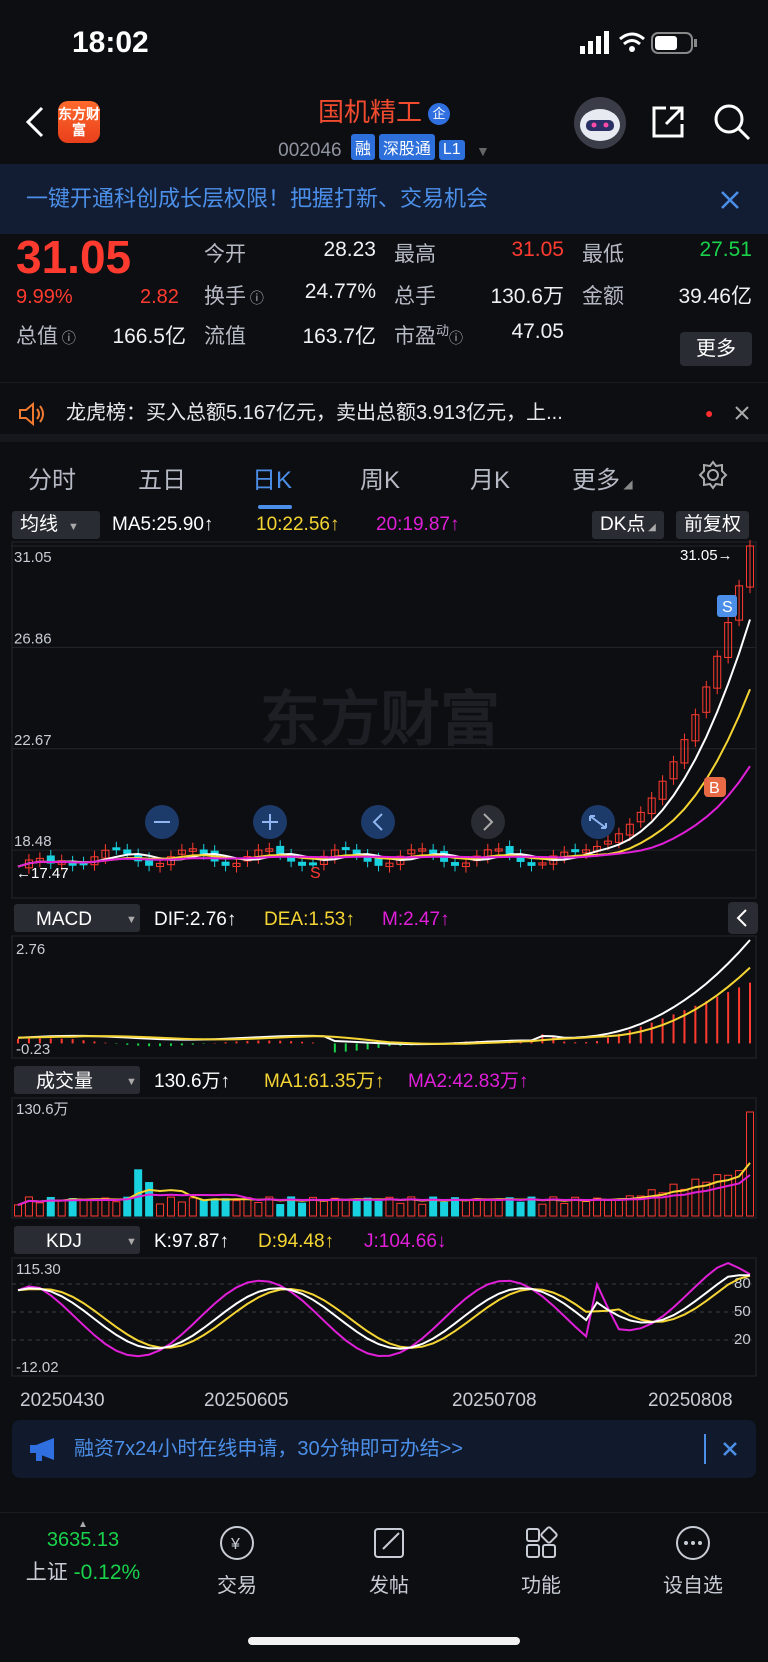 The height and width of the screenshot is (1662, 768). I want to click on tab-five-day: 五日, so click(162, 477).